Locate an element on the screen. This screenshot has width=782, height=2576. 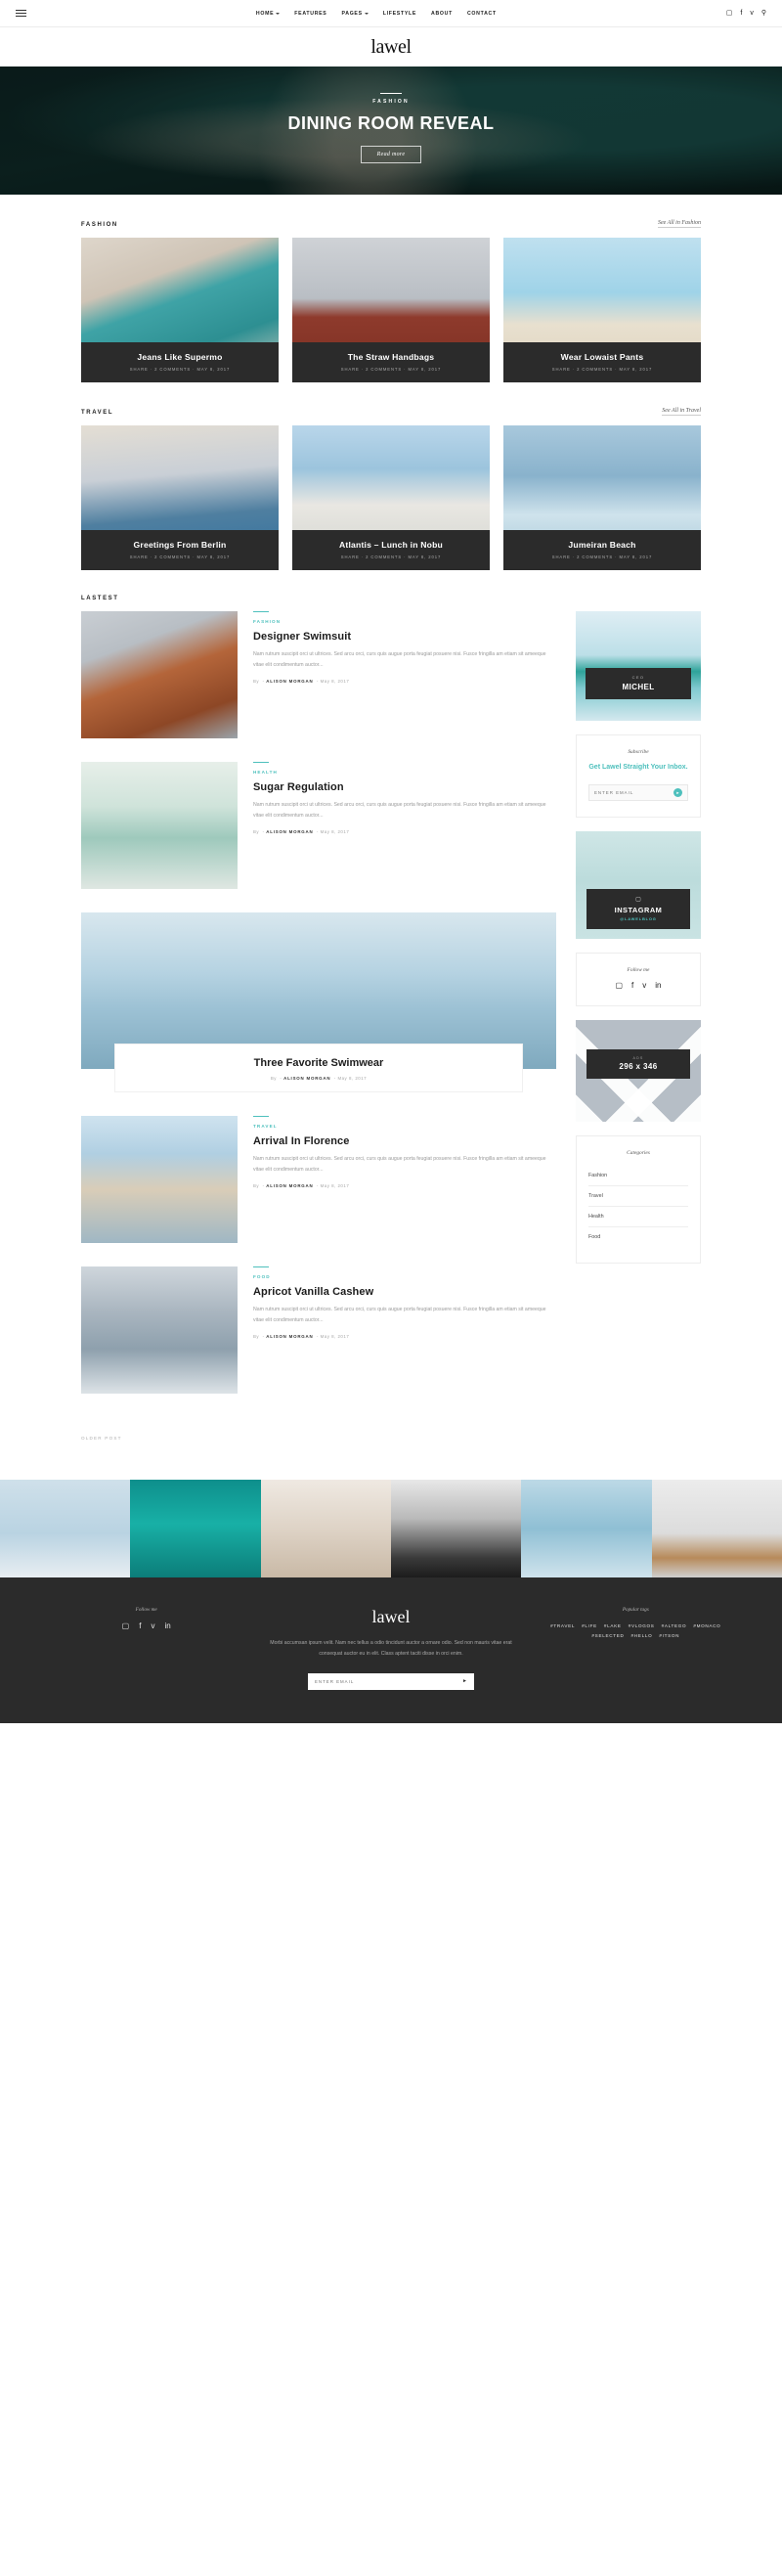
post-title: Apricot Vanilla Cashew is located at coordinates (404, 1292).